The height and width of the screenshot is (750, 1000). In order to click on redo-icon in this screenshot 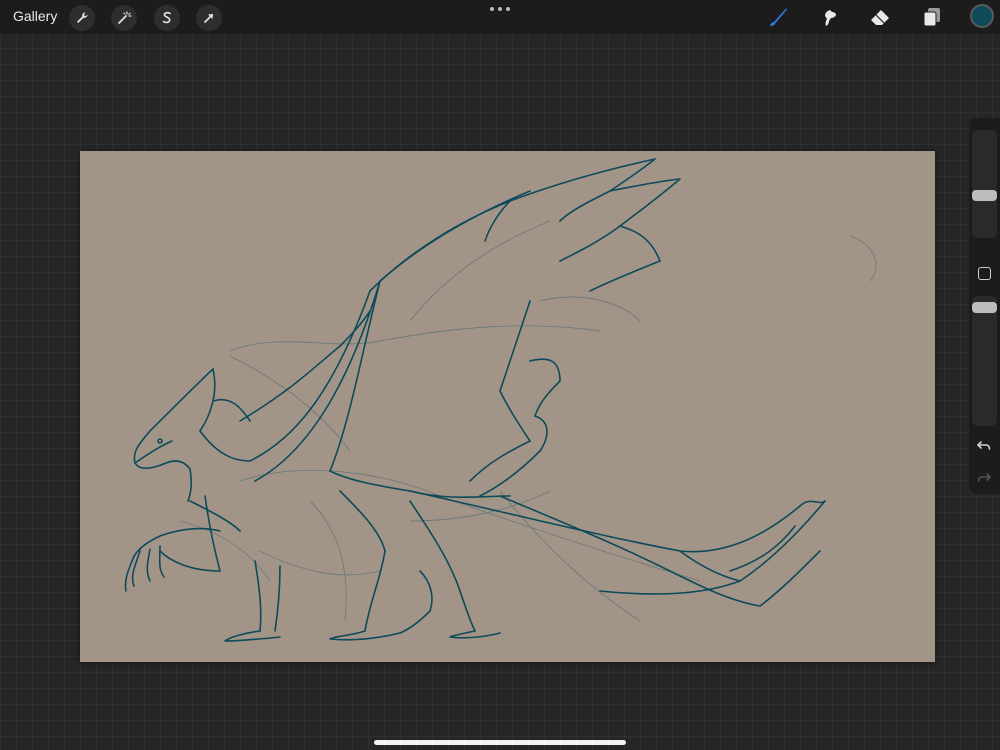, I will do `click(984, 478)`.